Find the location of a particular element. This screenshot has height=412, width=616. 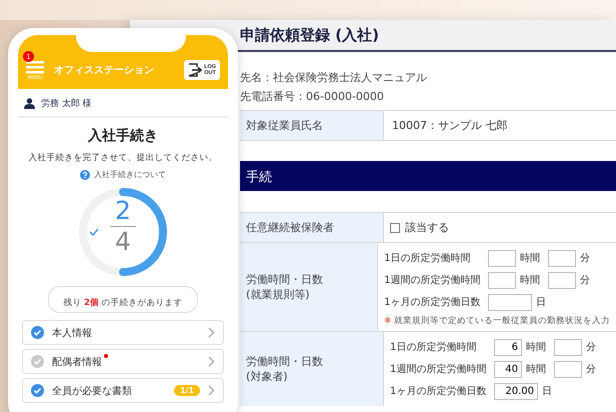

info-text: 先名：社会保険労務士法人マニュアル is located at coordinates (334, 78).